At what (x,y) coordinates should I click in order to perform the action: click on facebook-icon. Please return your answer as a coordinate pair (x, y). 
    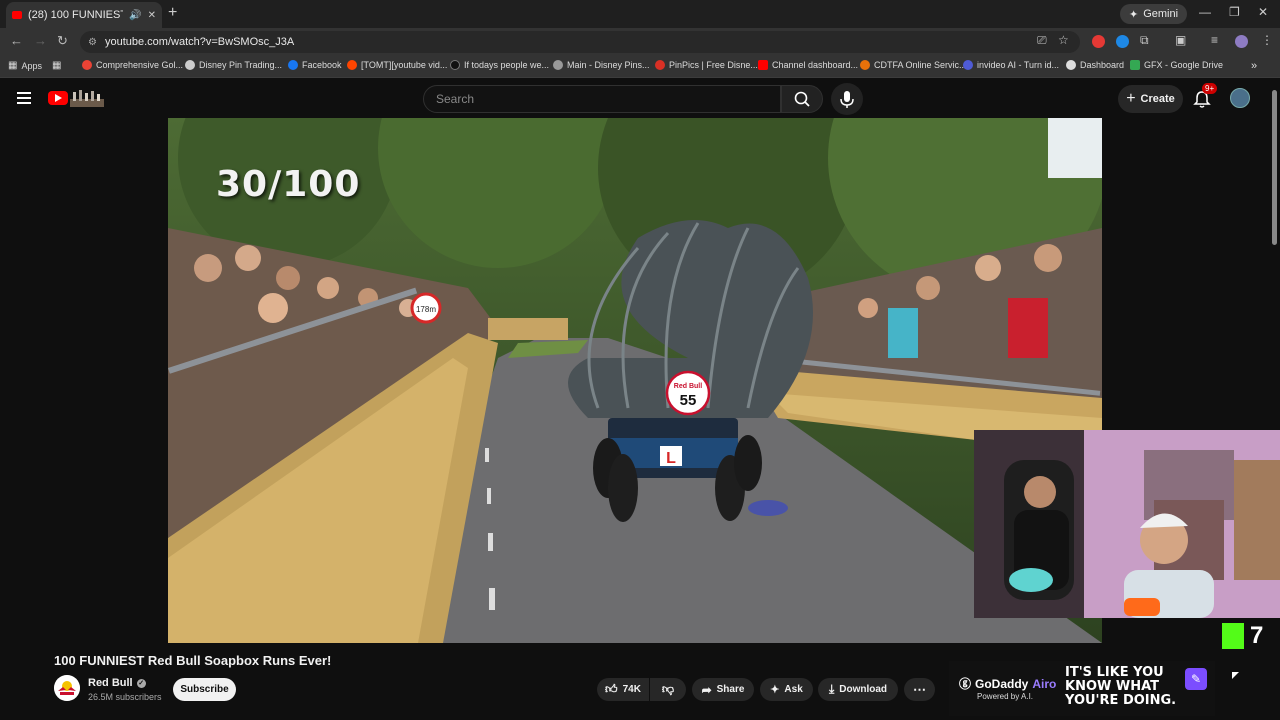
    Looking at the image, I should click on (293, 65).